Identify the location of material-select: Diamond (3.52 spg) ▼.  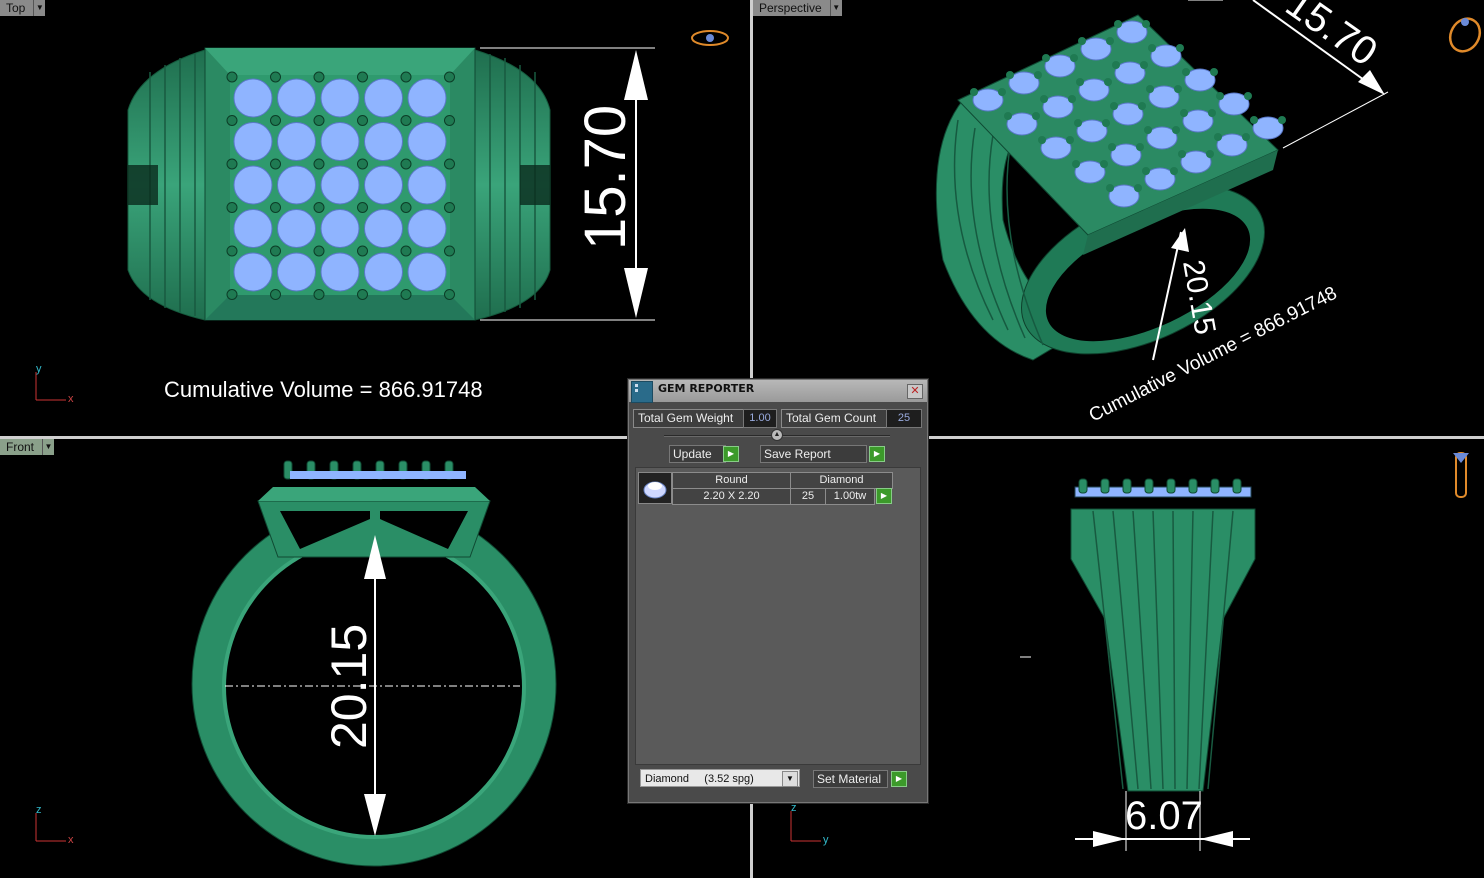
(720, 778).